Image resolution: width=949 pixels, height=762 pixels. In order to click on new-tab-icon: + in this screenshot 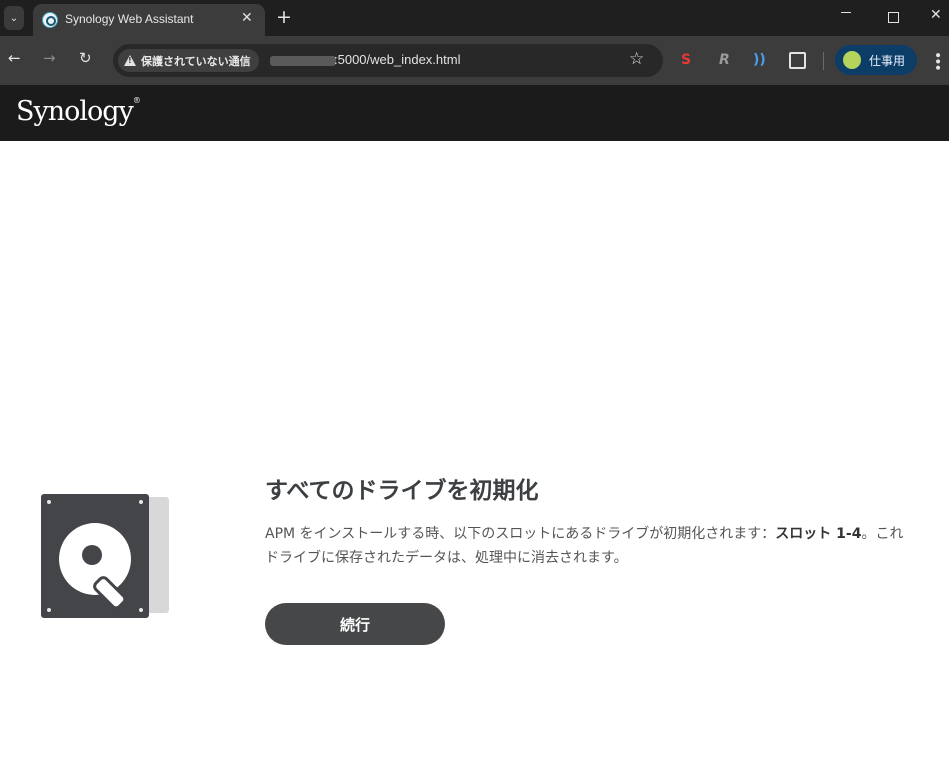, I will do `click(284, 17)`.